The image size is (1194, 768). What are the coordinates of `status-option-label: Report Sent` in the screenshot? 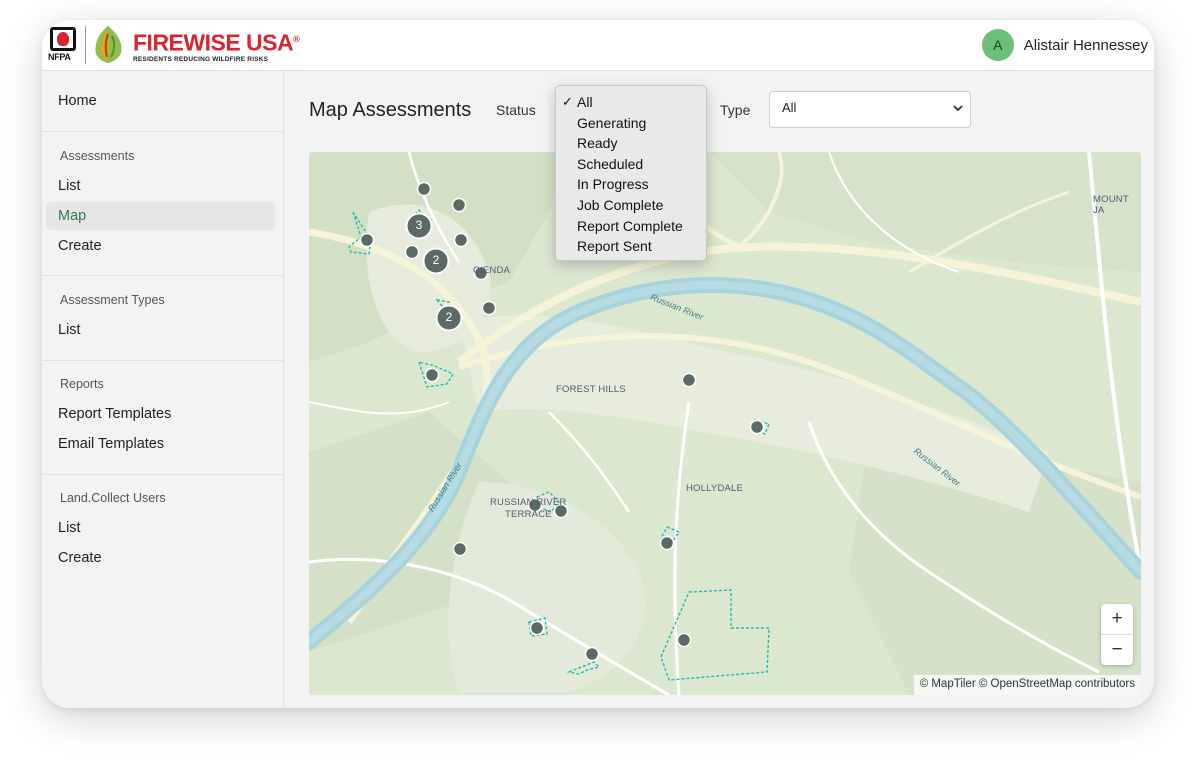 It's located at (614, 246).